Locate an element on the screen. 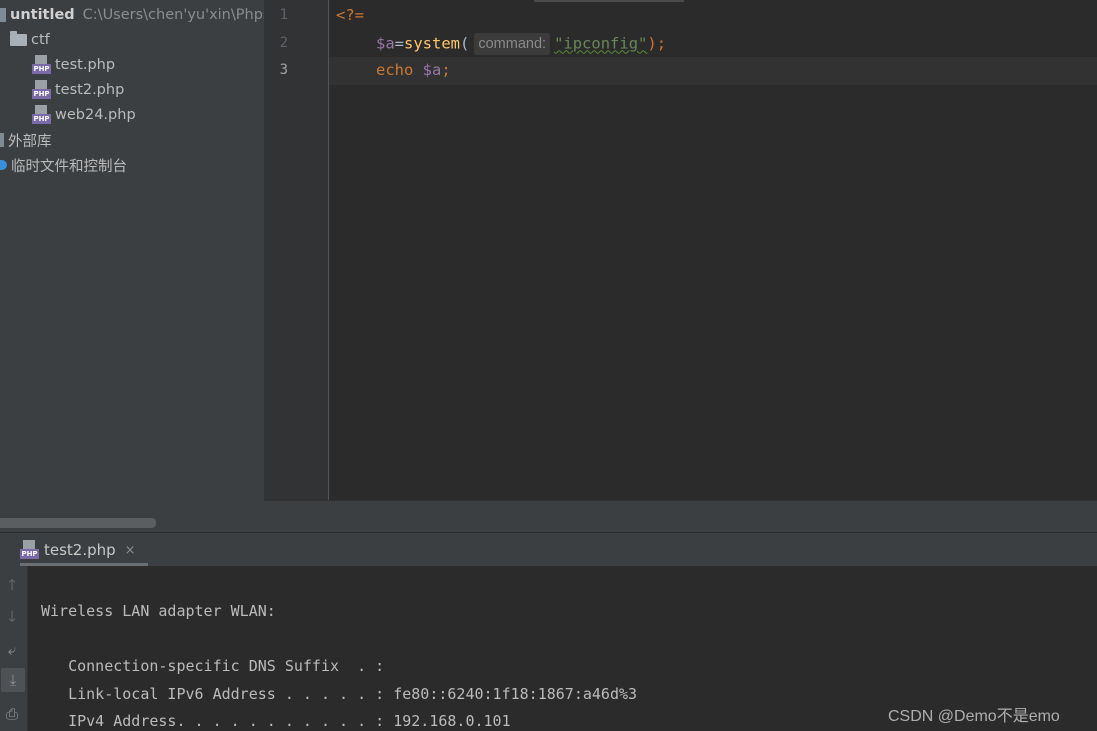 This screenshot has height=731, width=1097. code-line-1: <?= is located at coordinates (350, 15).